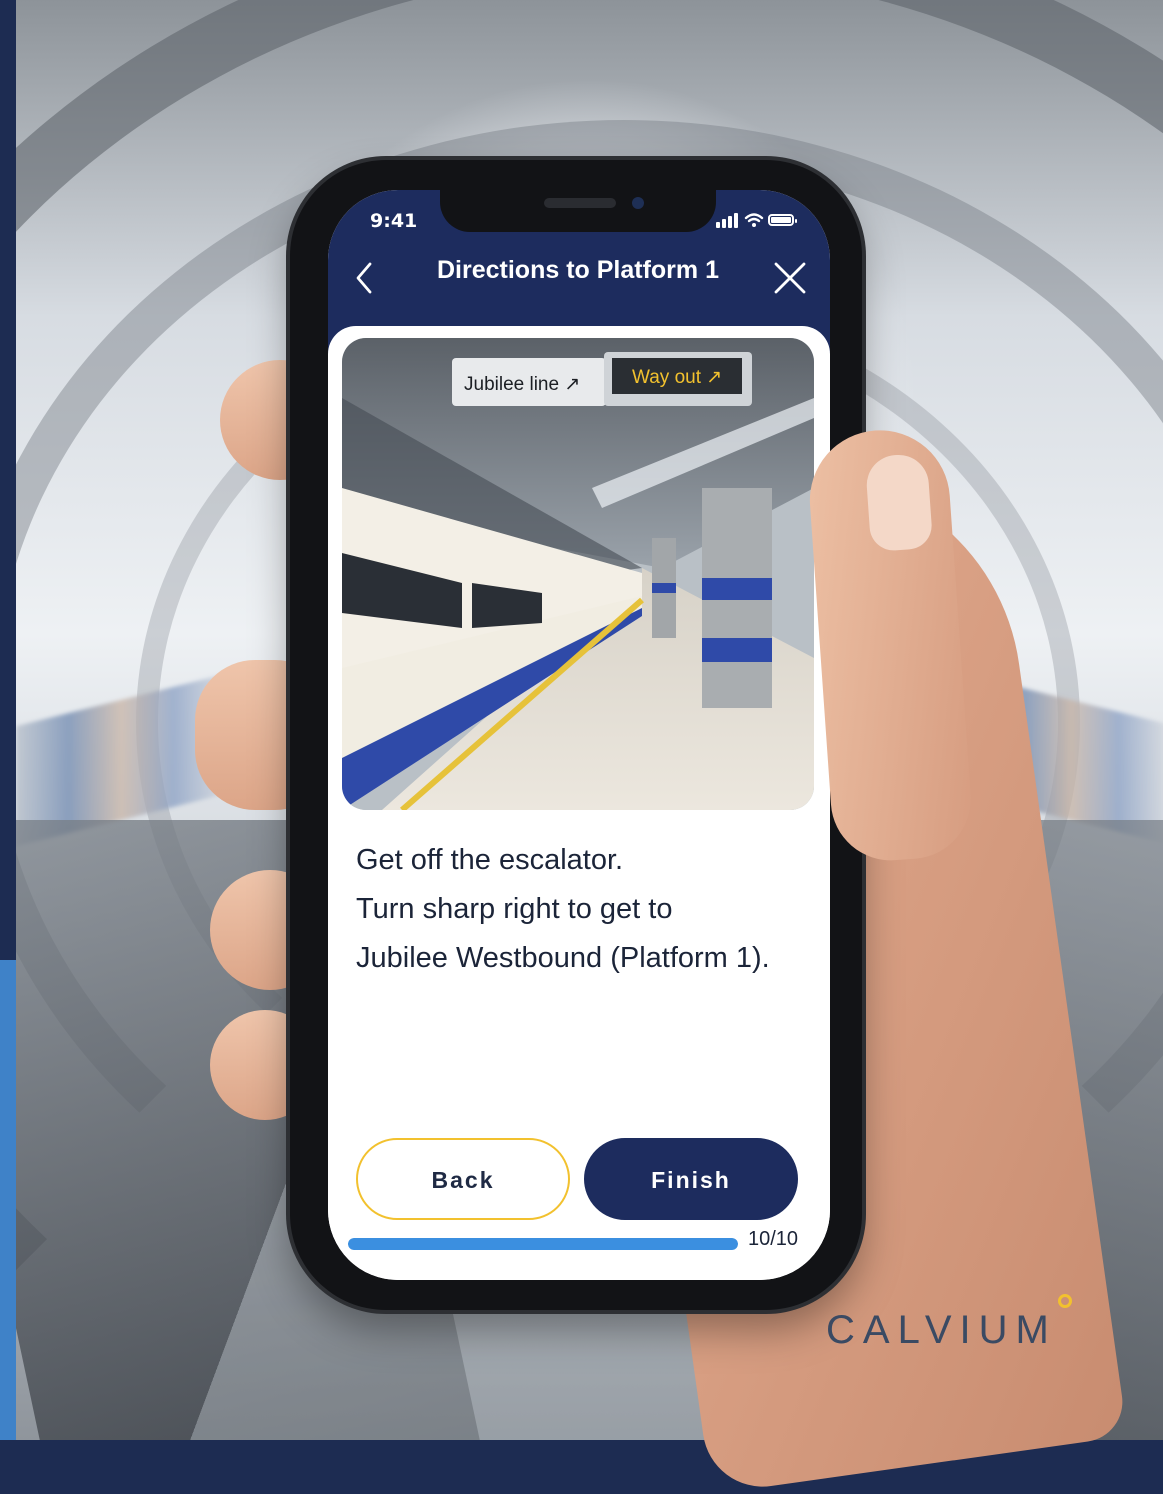  Describe the element at coordinates (8, 1200) in the screenshot. I see `brand-strip-bottom` at that location.